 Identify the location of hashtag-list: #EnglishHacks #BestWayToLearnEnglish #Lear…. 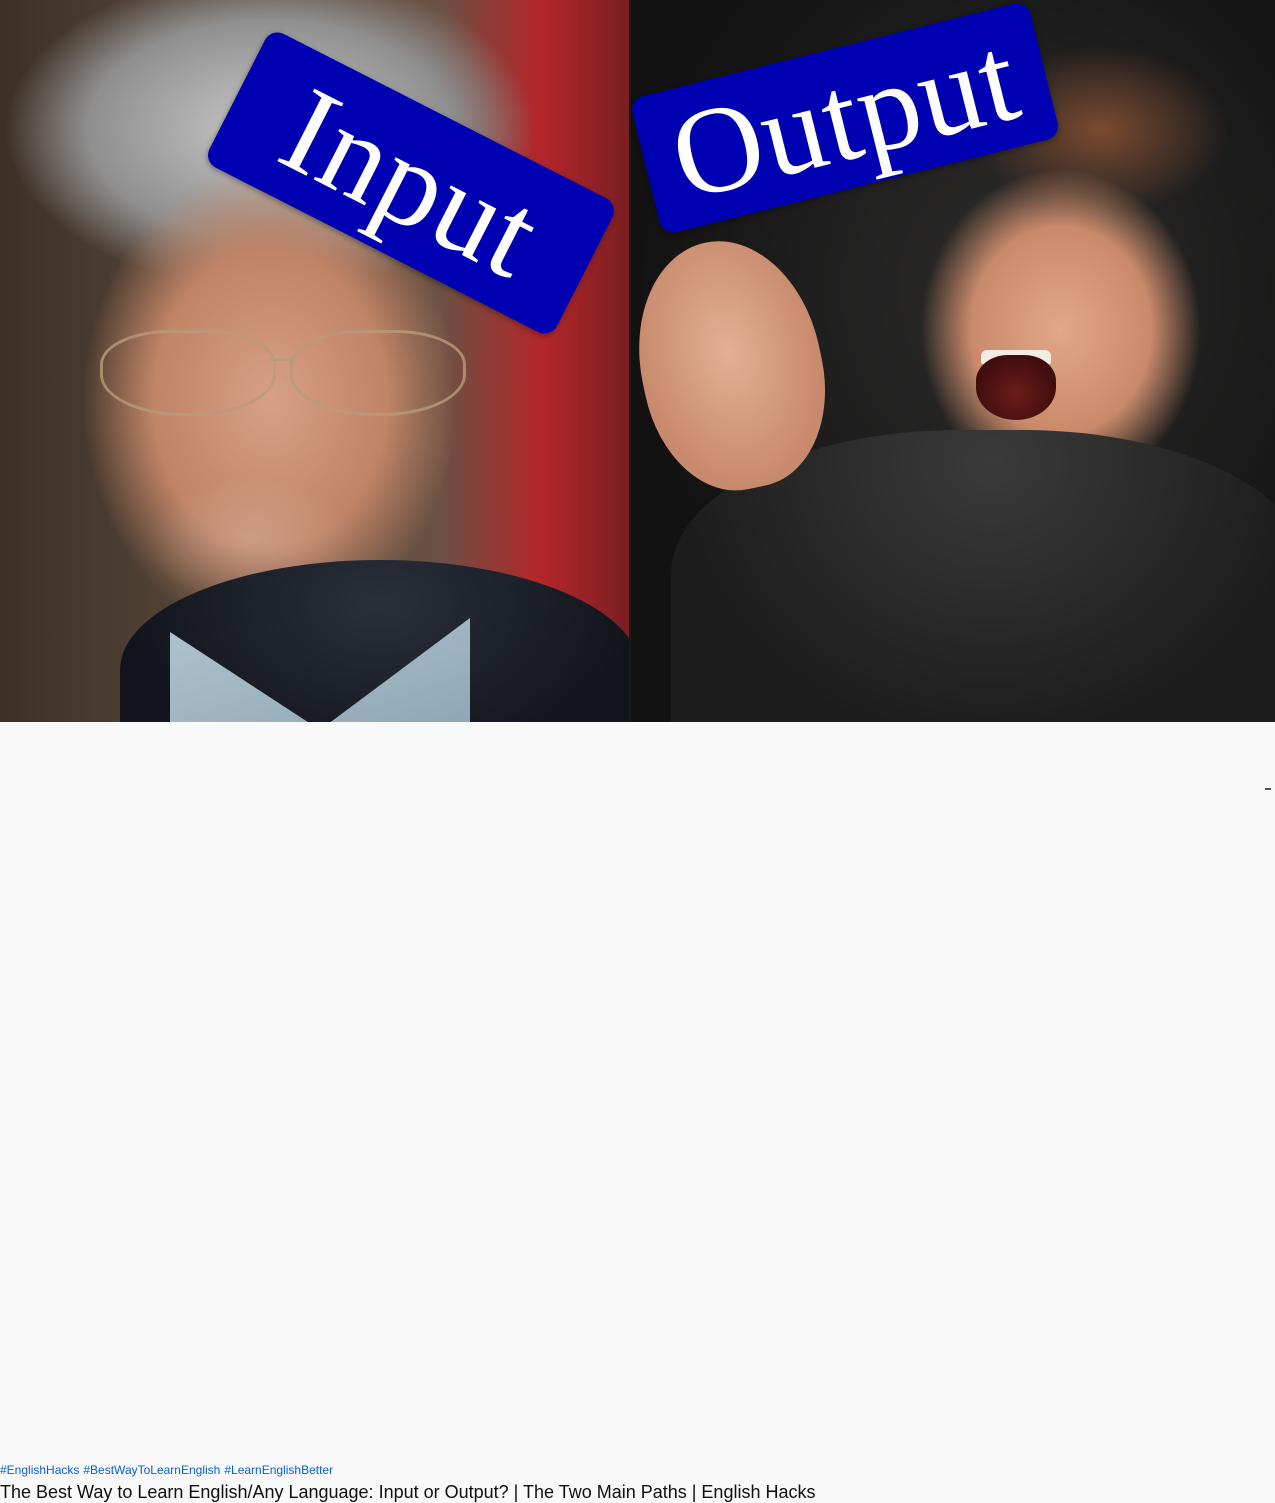
(168, 1470).